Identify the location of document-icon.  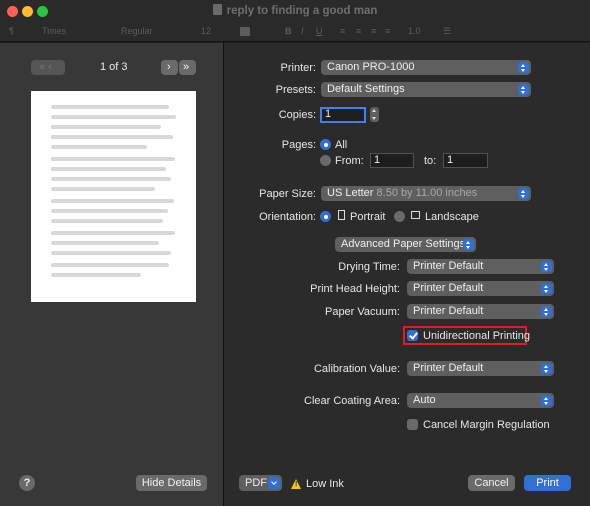
(217, 9).